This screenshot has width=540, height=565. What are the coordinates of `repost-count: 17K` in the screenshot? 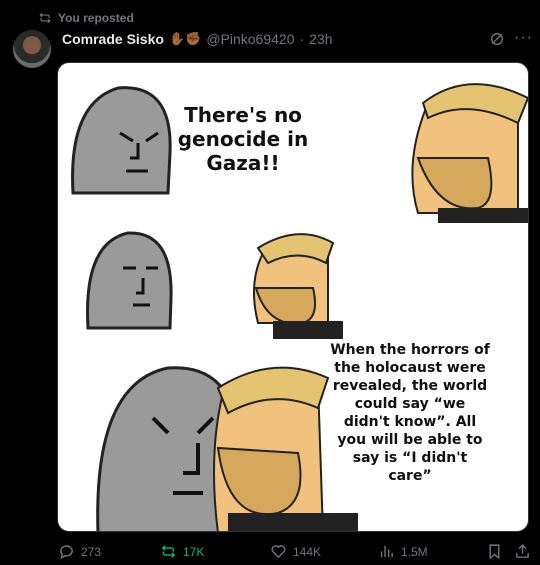 It's located at (194, 551).